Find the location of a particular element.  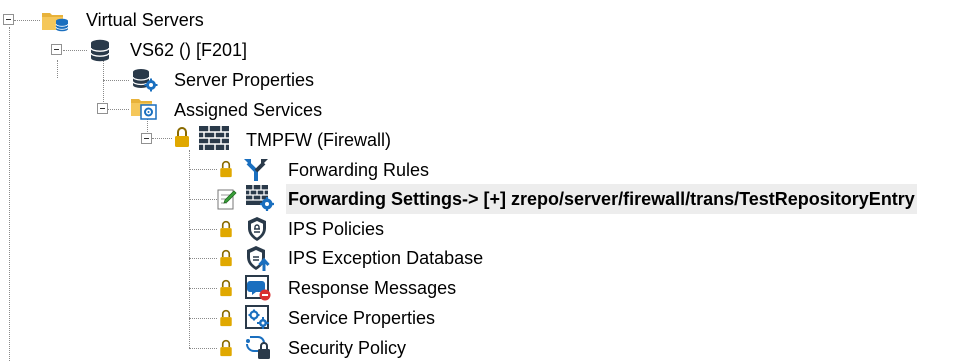

collapse-toggle-virtual-servers is located at coordinates (8, 19).